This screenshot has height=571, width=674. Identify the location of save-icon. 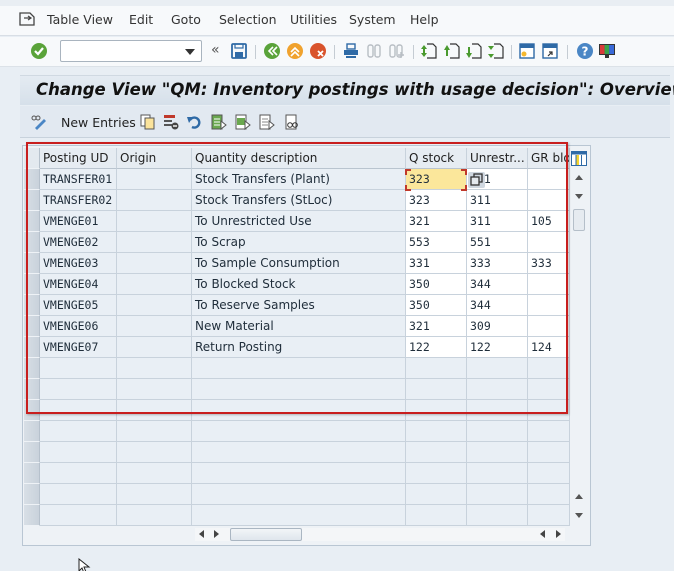
(239, 51).